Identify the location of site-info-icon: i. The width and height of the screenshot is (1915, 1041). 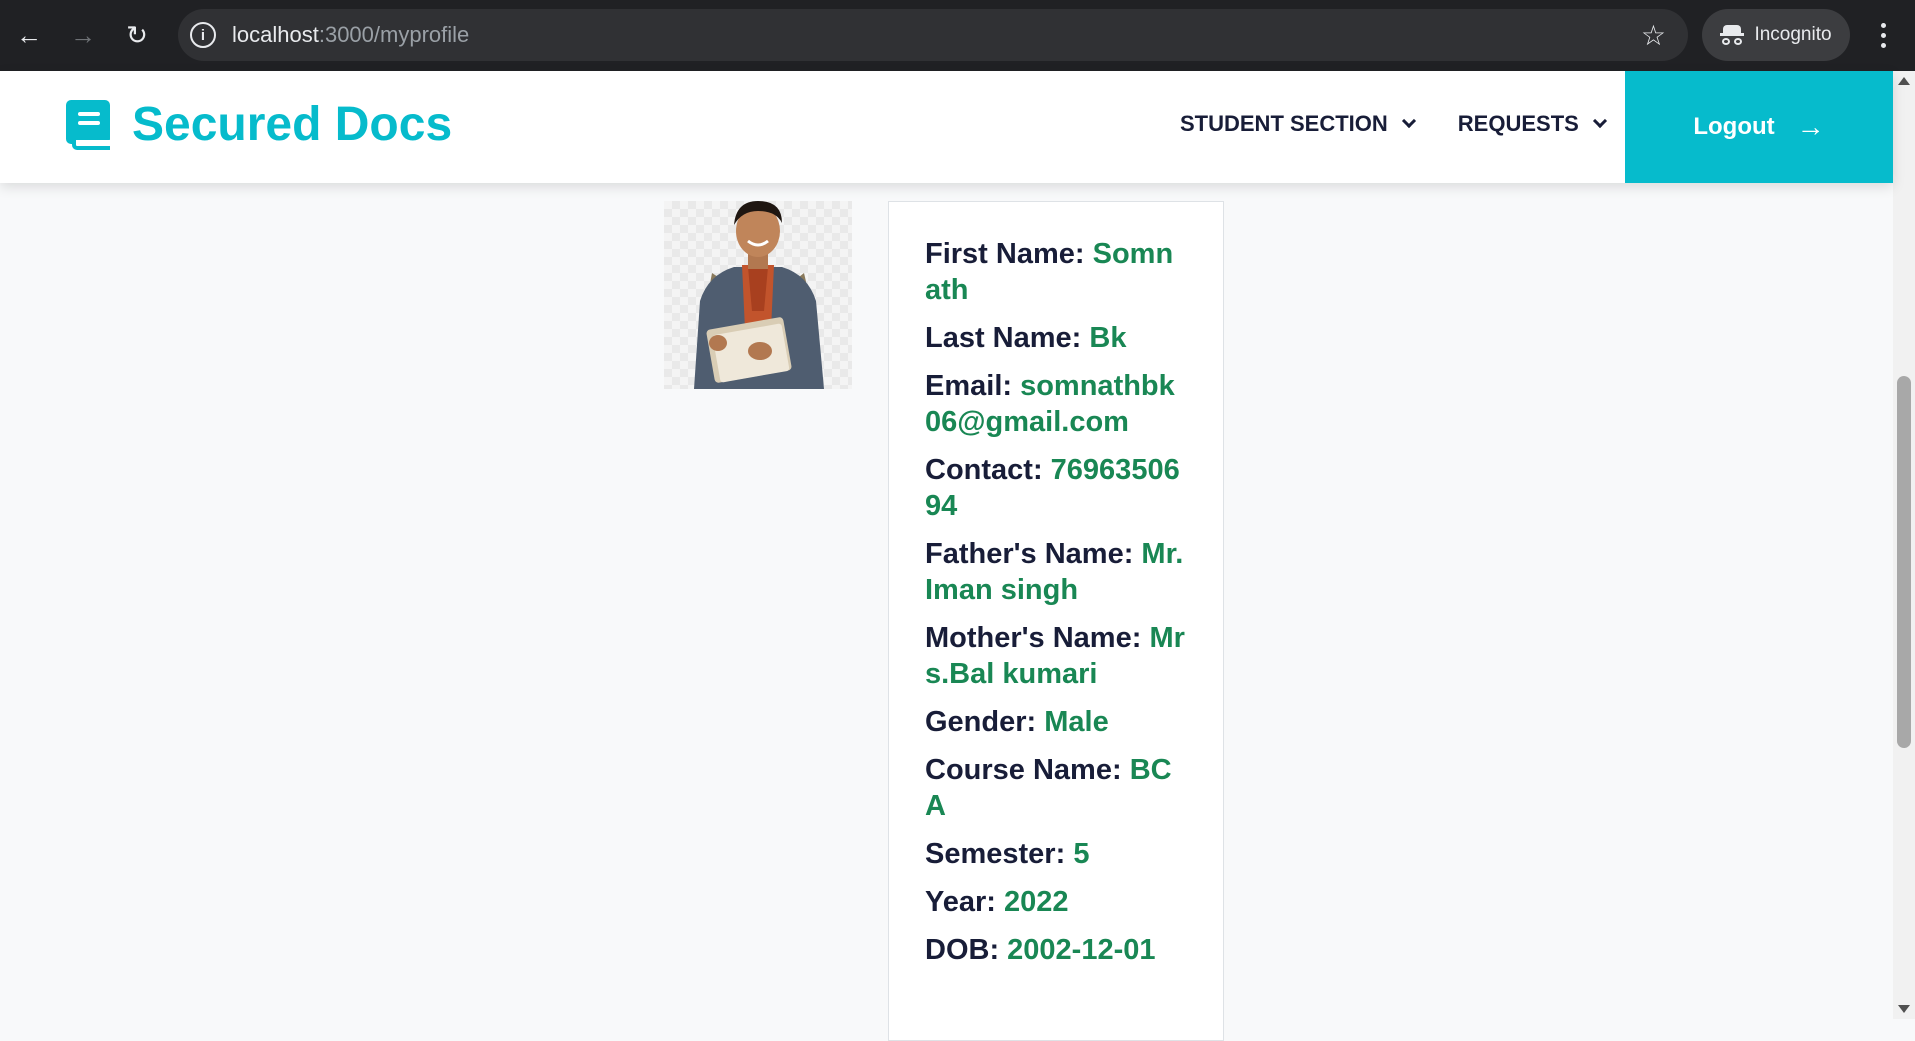
(203, 35).